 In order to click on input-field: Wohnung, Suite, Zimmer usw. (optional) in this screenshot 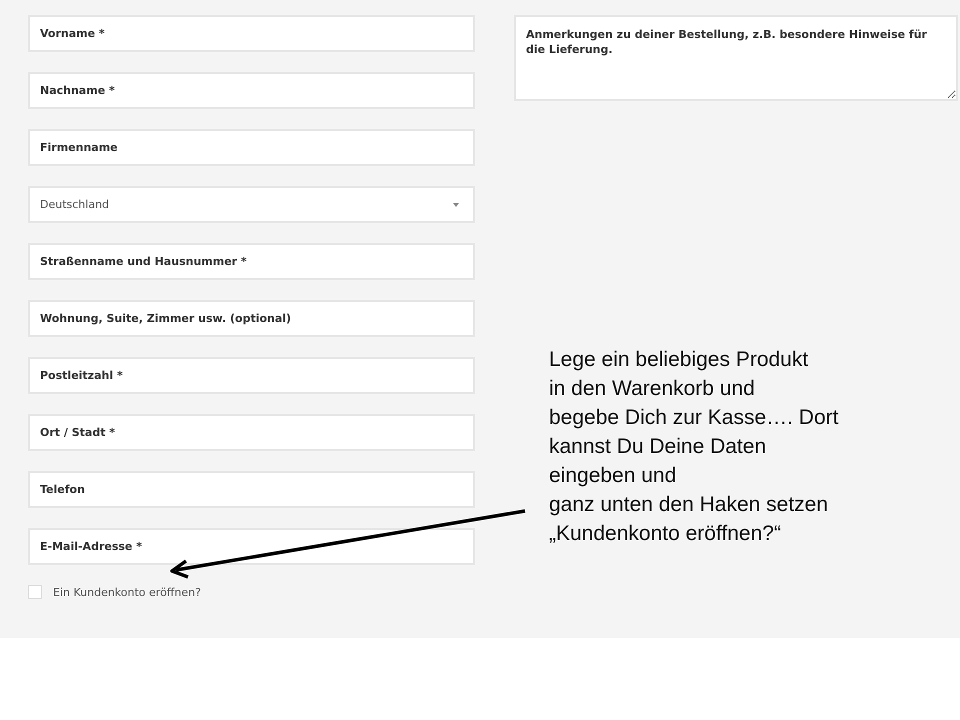, I will do `click(251, 318)`.